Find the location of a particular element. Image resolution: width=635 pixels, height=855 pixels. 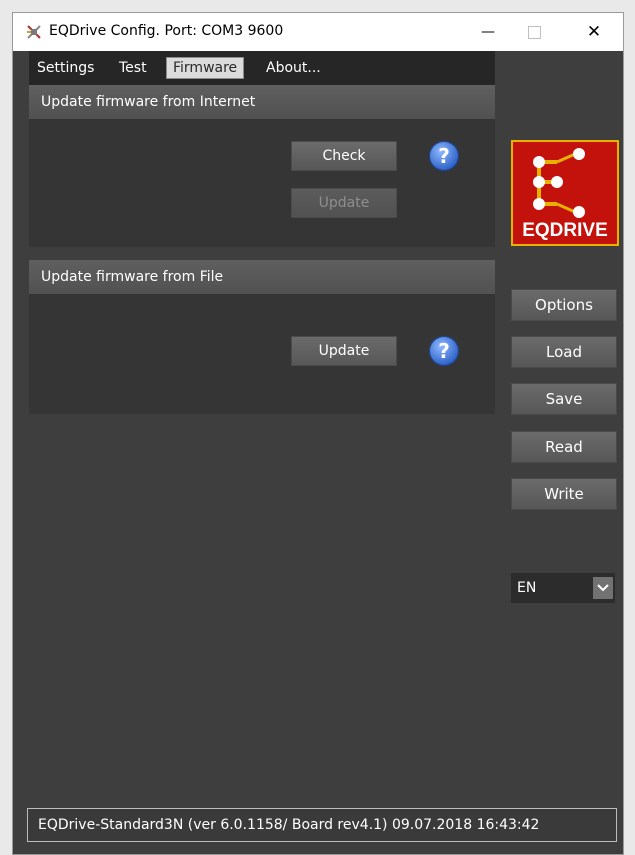

close-button: ✕ is located at coordinates (594, 32).